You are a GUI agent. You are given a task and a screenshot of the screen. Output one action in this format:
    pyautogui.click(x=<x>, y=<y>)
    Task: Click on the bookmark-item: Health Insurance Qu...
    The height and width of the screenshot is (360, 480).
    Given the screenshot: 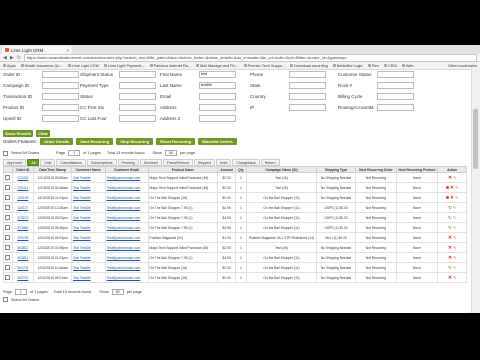 What is the action you would take?
    pyautogui.click(x=41, y=66)
    